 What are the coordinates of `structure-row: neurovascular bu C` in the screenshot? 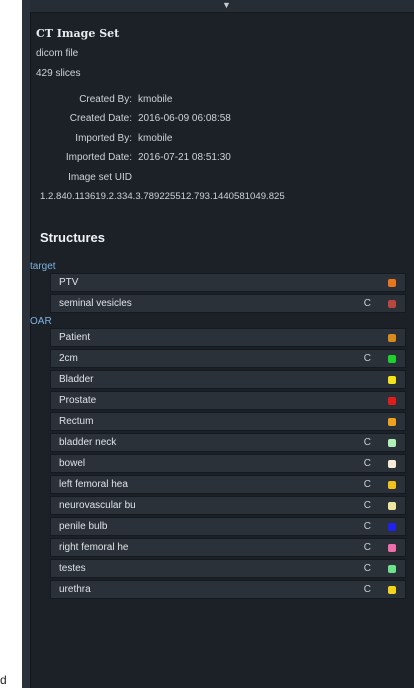 It's located at (228, 505).